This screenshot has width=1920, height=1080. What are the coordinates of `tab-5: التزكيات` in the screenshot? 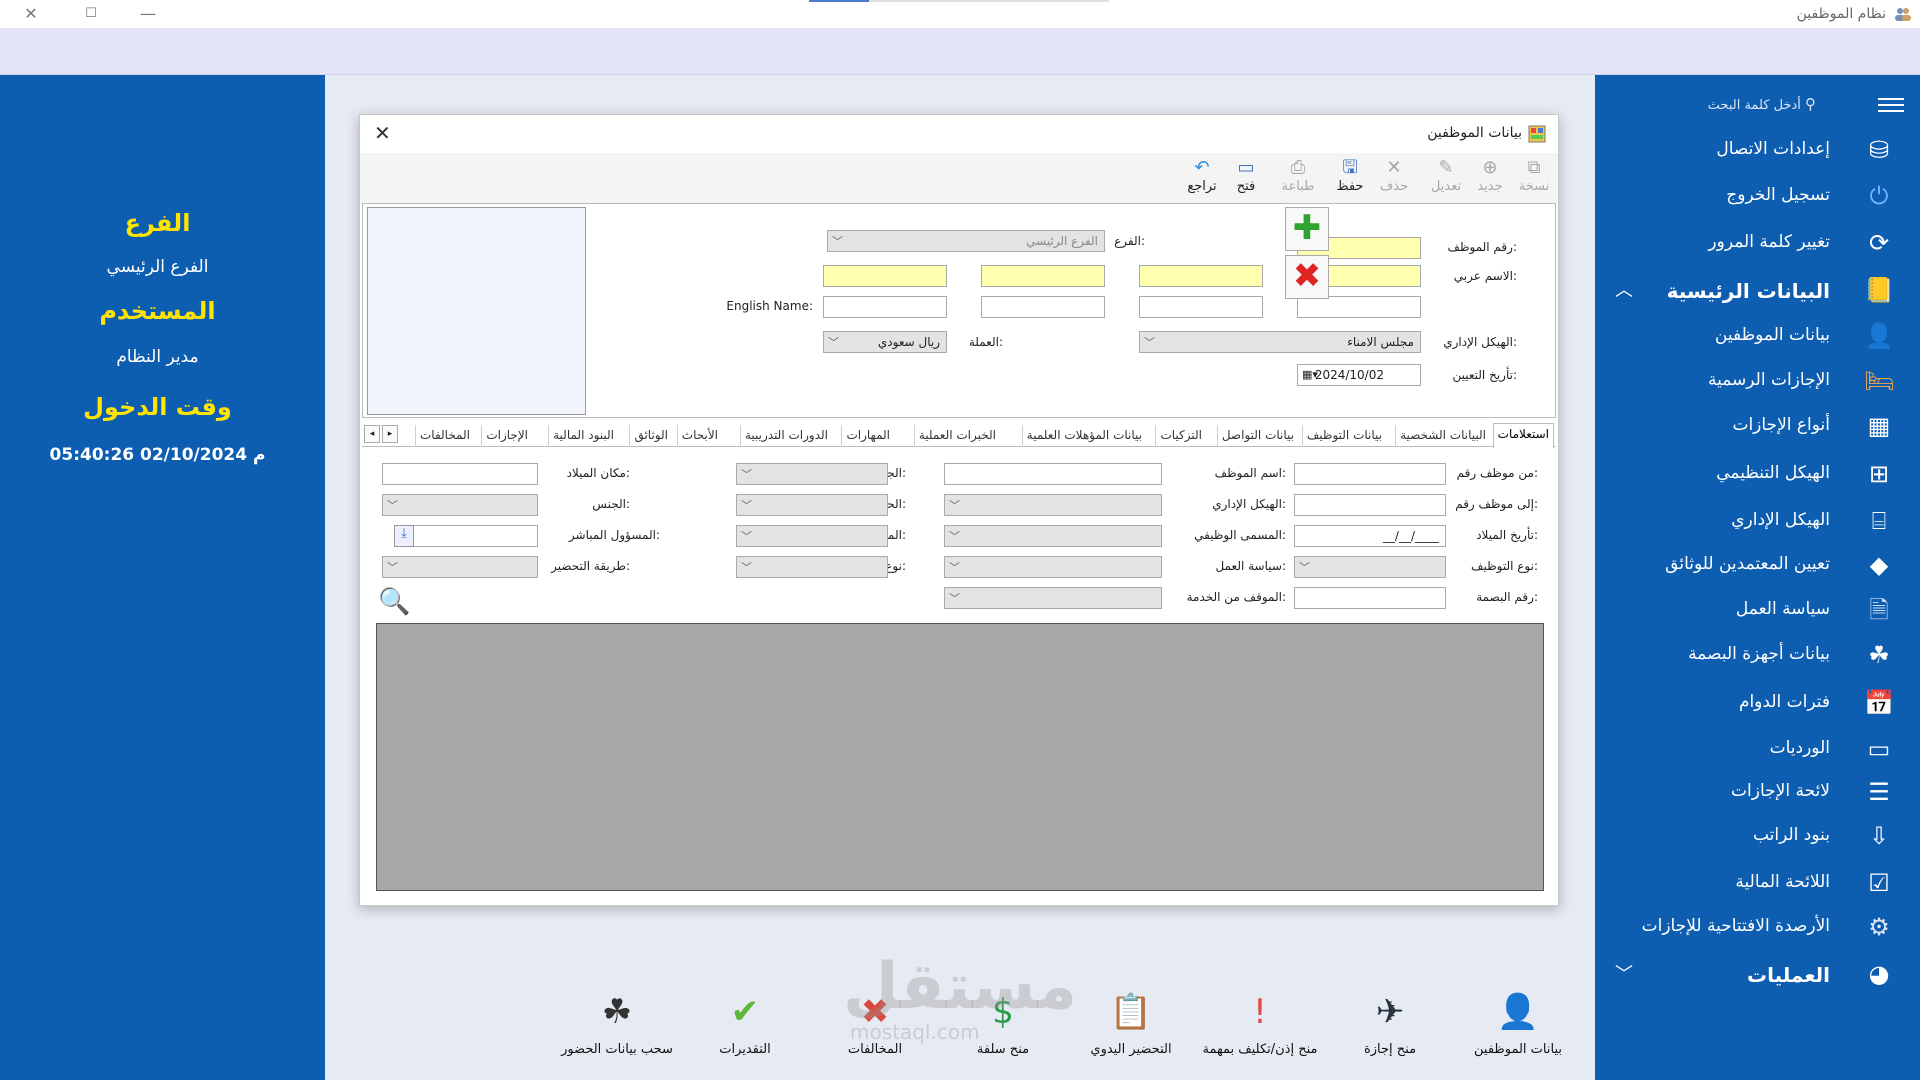 It's located at (1180, 436).